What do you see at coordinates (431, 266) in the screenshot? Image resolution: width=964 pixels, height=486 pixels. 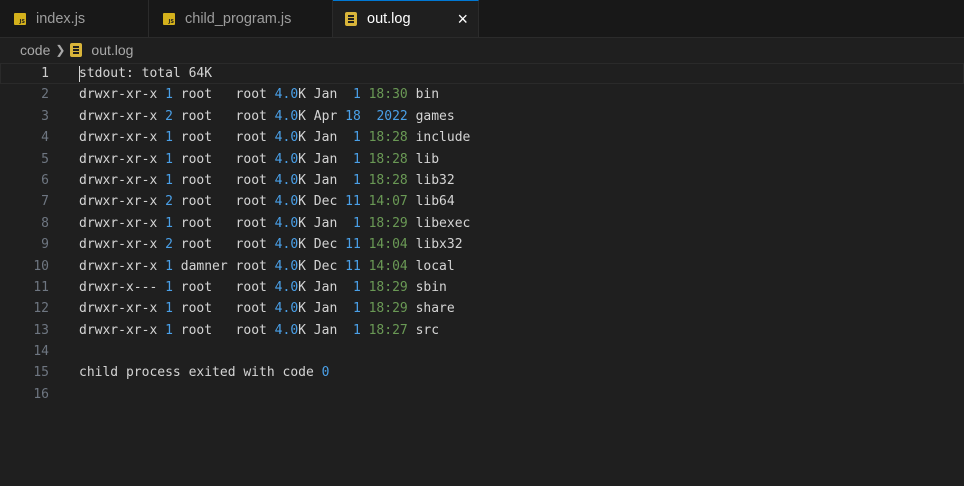 I see `text-token: local` at bounding box center [431, 266].